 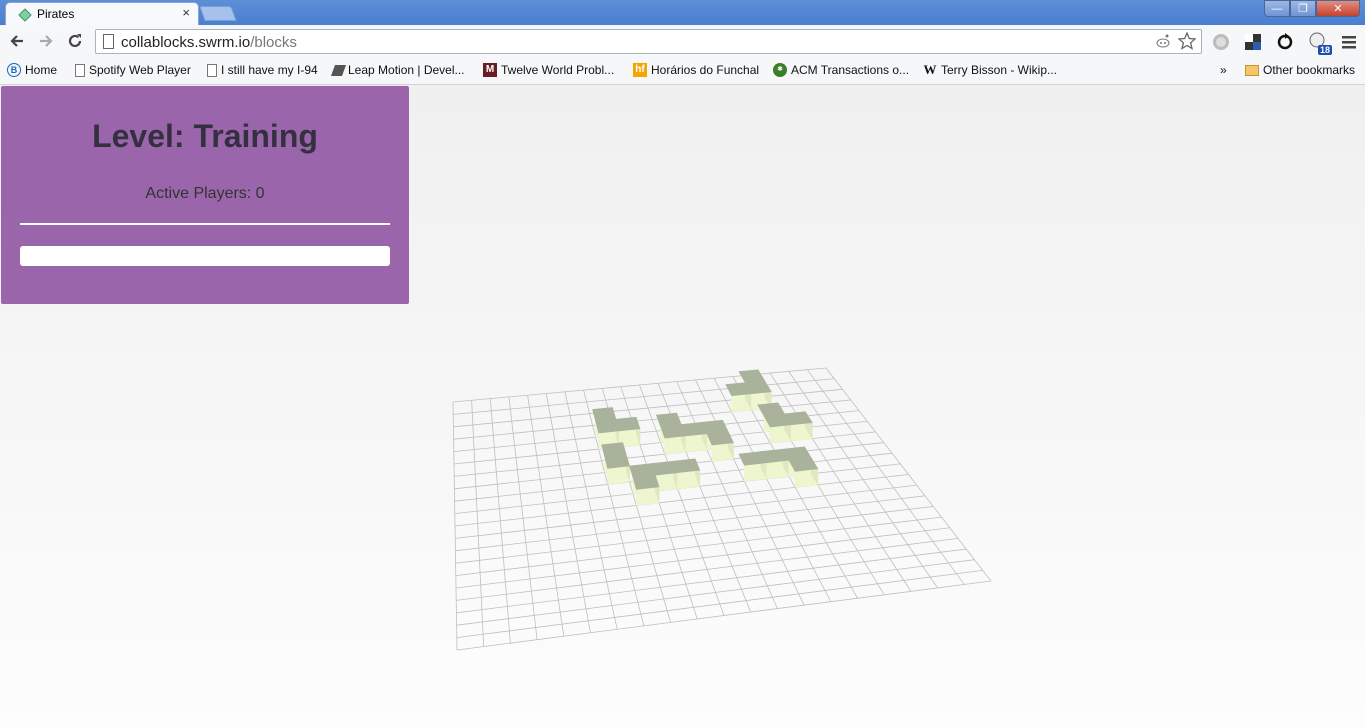 What do you see at coordinates (1163, 41) in the screenshot?
I see `reddit-alien-icon` at bounding box center [1163, 41].